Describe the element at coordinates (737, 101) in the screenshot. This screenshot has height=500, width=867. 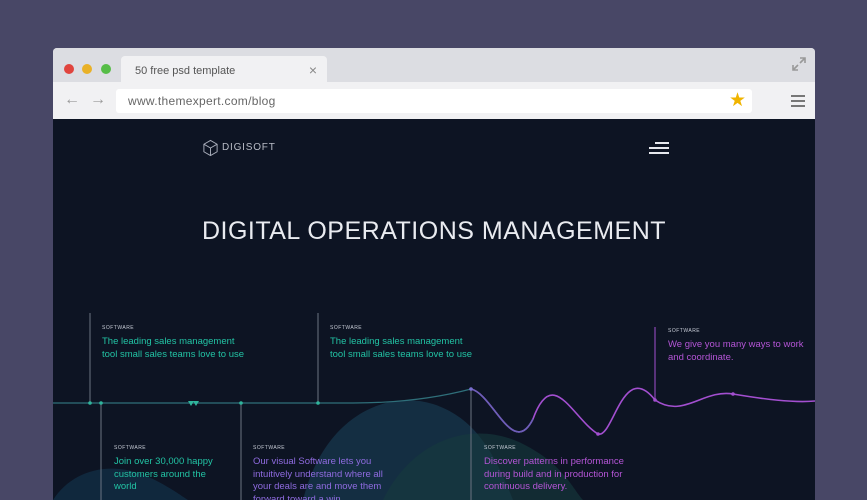
I see `star-icon: ★` at that location.